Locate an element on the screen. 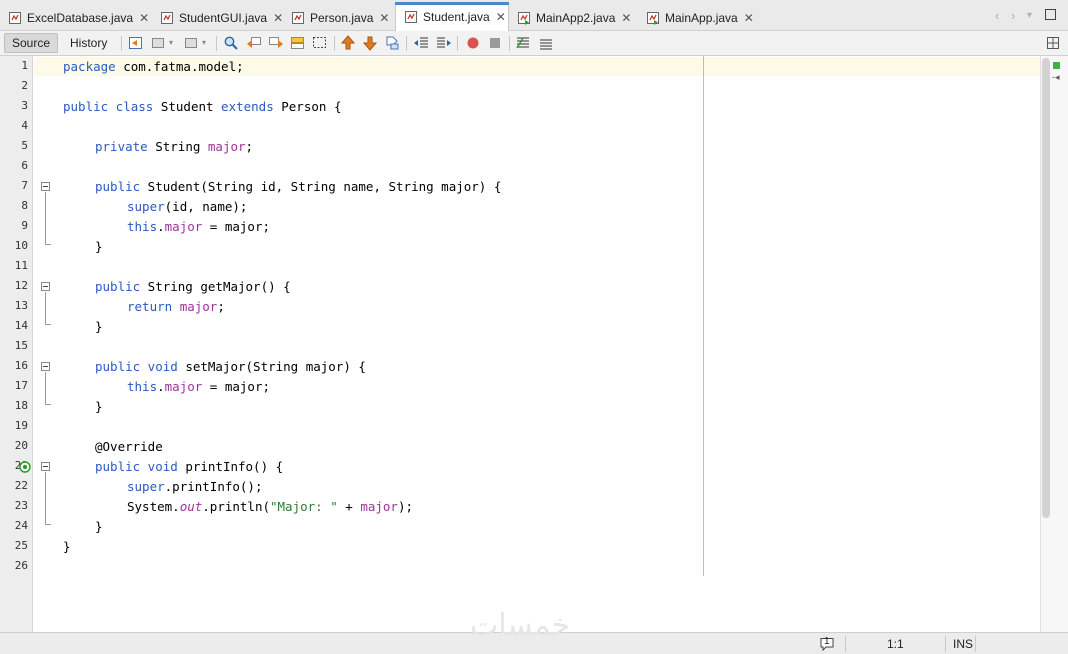 The width and height of the screenshot is (1068, 654). caret-position: 1:1 is located at coordinates (895, 644).